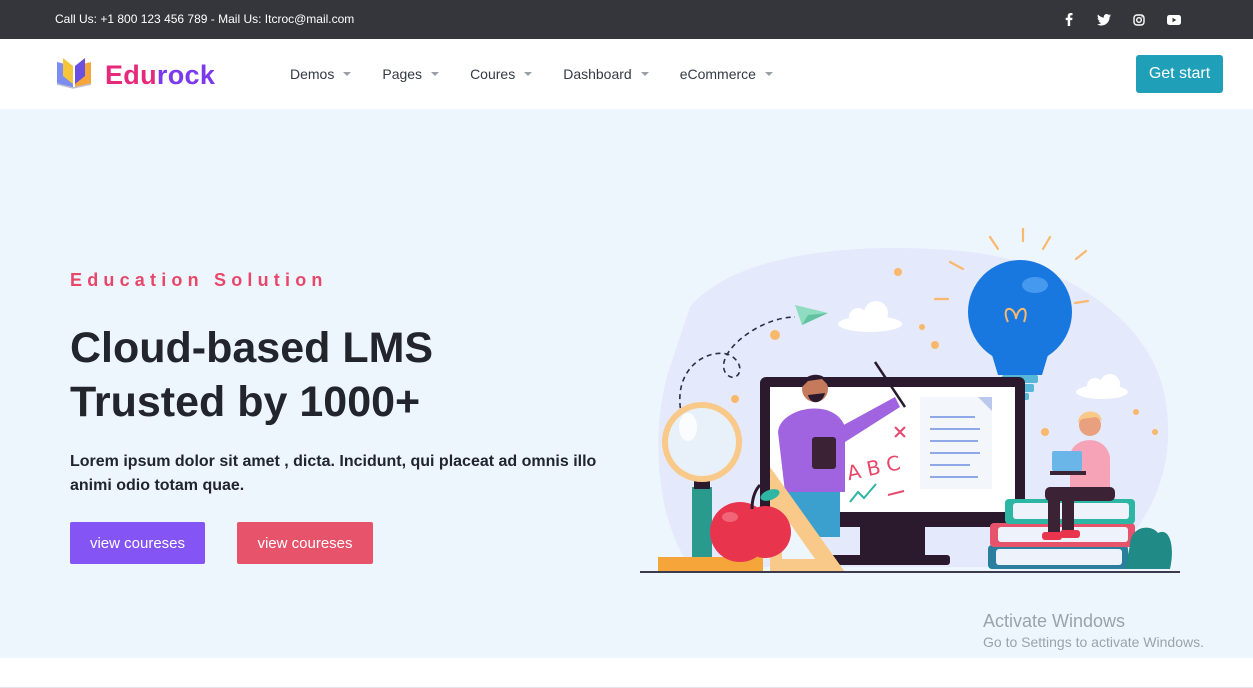 This screenshot has width=1253, height=688. I want to click on view-courses-button-primary: view coureses, so click(137, 543).